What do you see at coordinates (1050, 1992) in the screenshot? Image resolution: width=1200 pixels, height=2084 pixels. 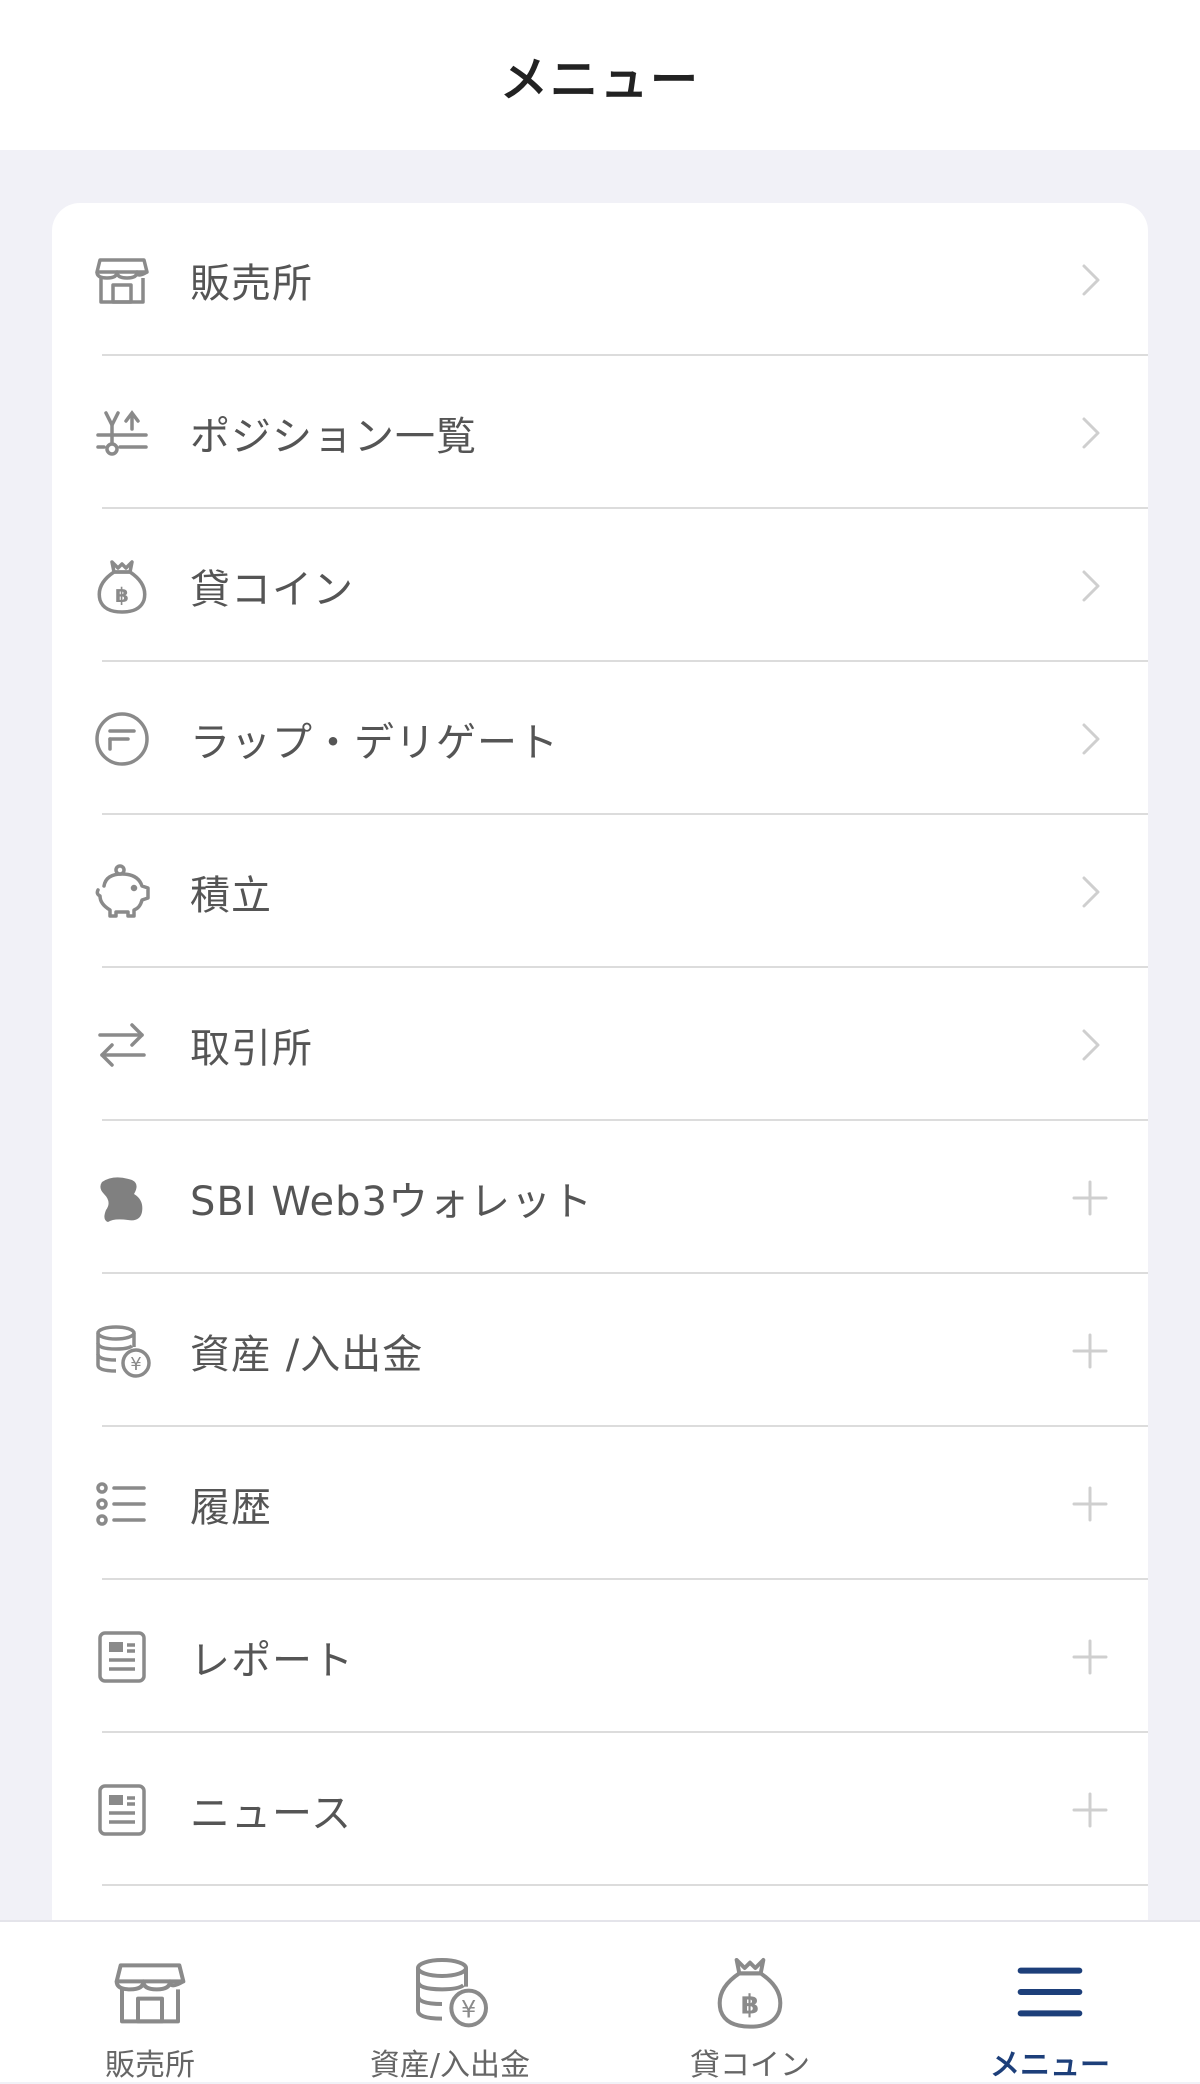 I see `hamburger-menu-icon` at bounding box center [1050, 1992].